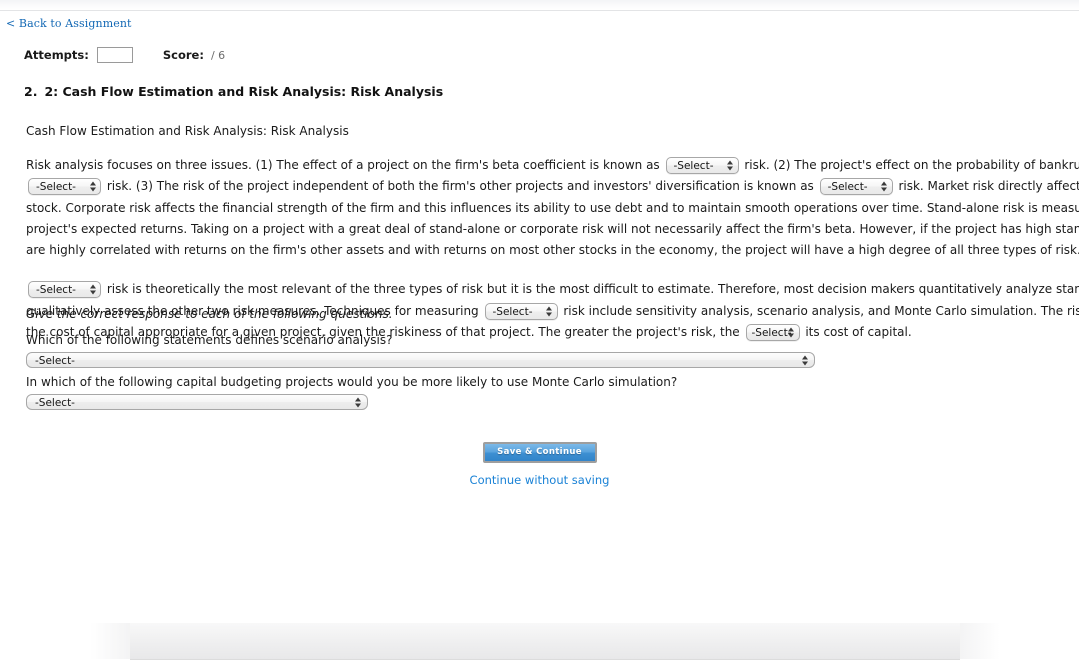 This screenshot has width=1079, height=660. I want to click on question-2-select: -Select-, so click(197, 402).